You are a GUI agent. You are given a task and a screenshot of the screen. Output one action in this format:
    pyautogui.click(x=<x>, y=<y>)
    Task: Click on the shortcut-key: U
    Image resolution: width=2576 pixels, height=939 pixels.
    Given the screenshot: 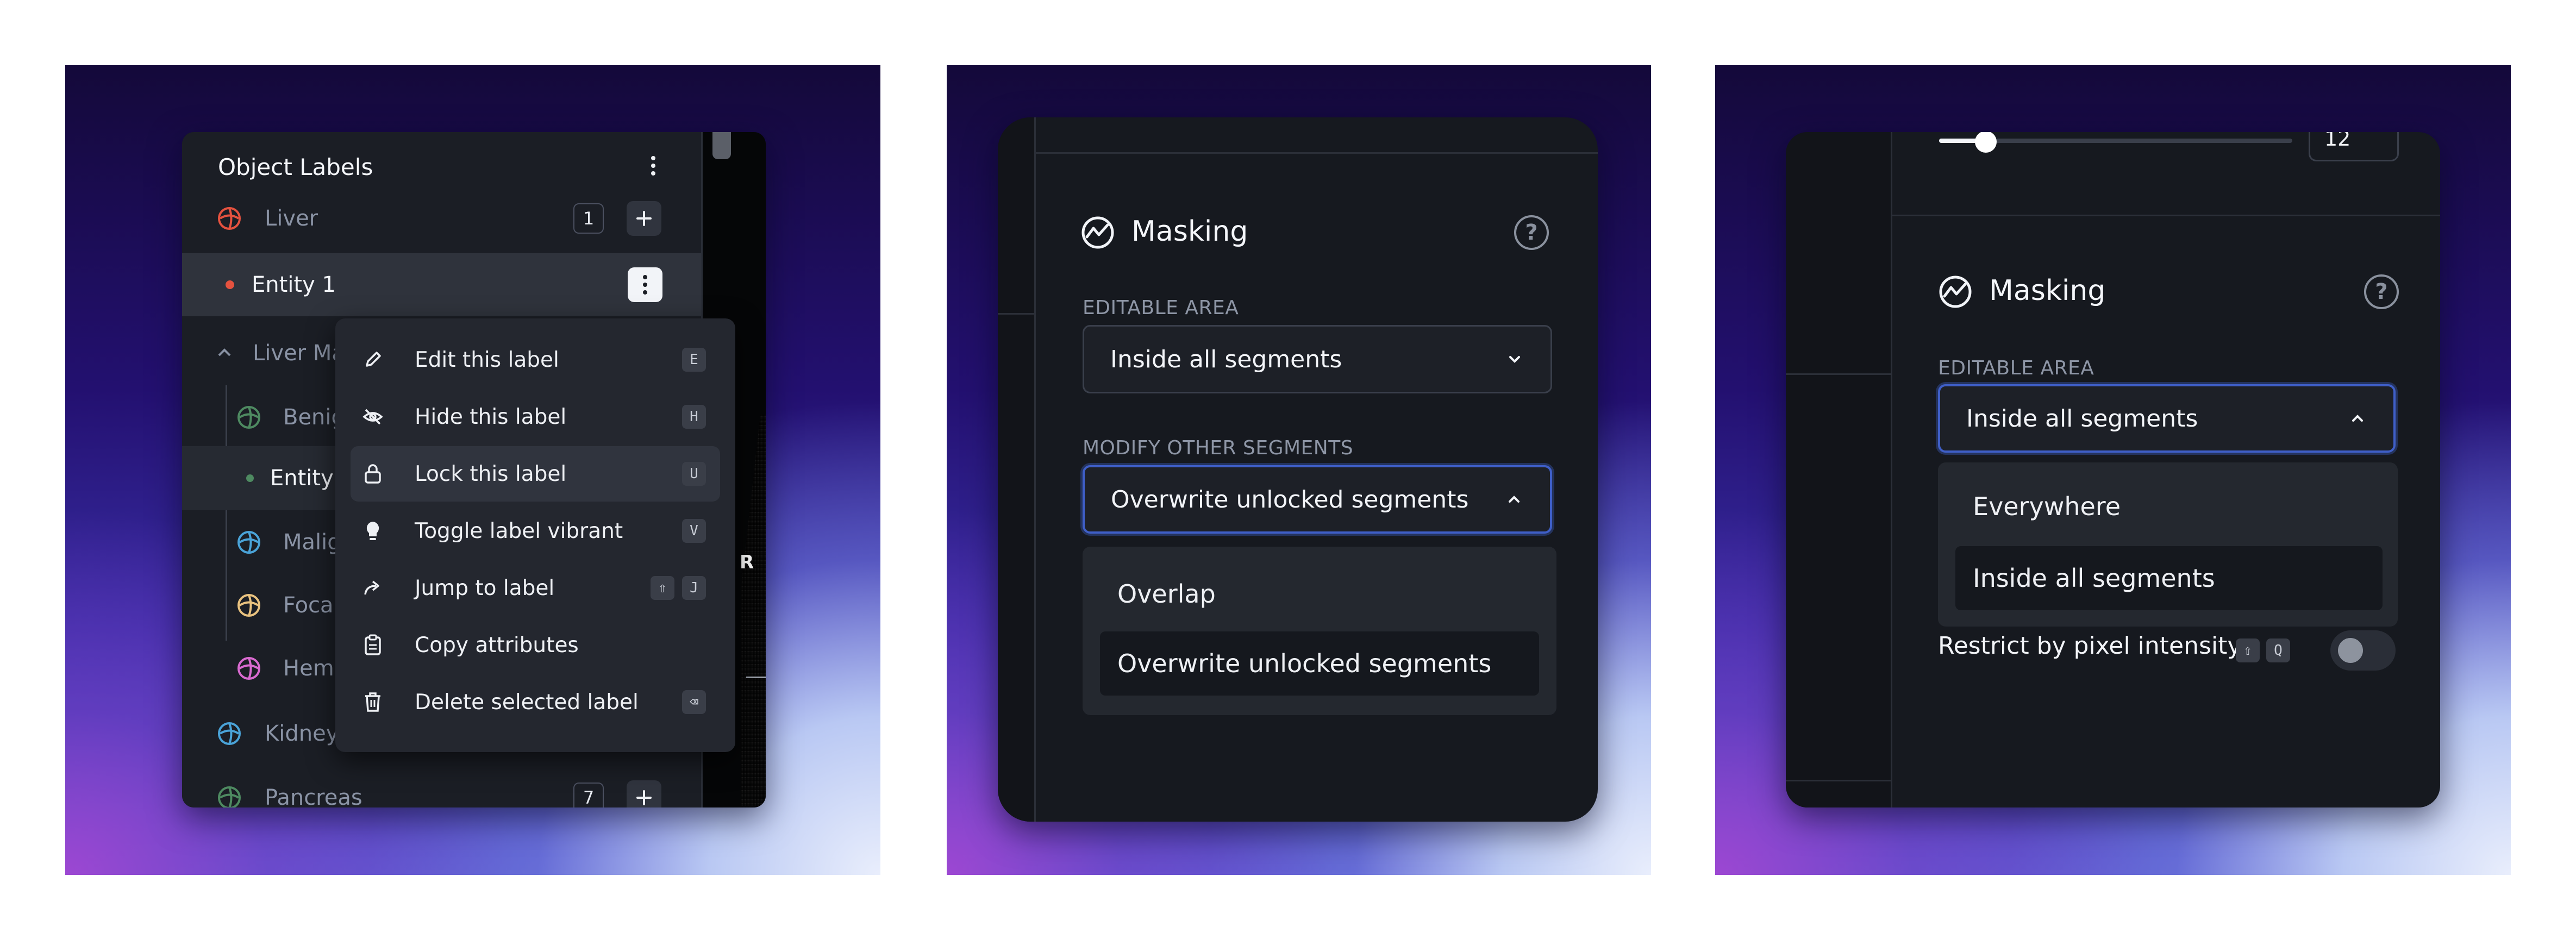 What is the action you would take?
    pyautogui.click(x=694, y=474)
    